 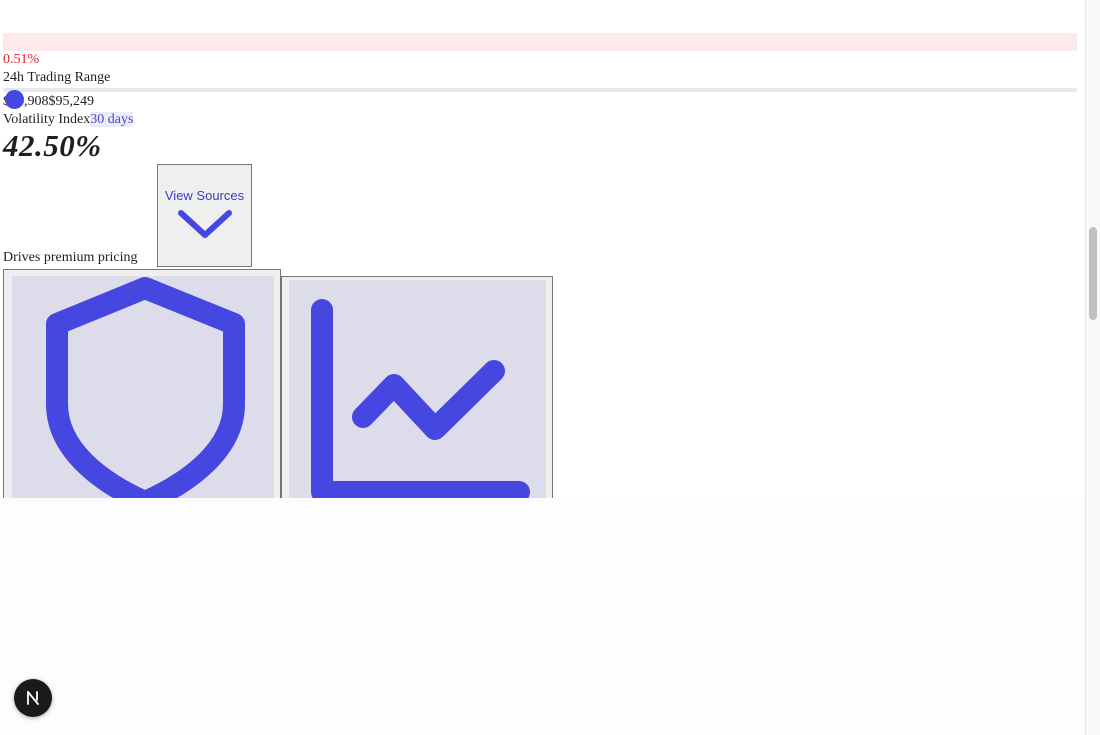 I want to click on page-scrollbar, so click(x=1092, y=367).